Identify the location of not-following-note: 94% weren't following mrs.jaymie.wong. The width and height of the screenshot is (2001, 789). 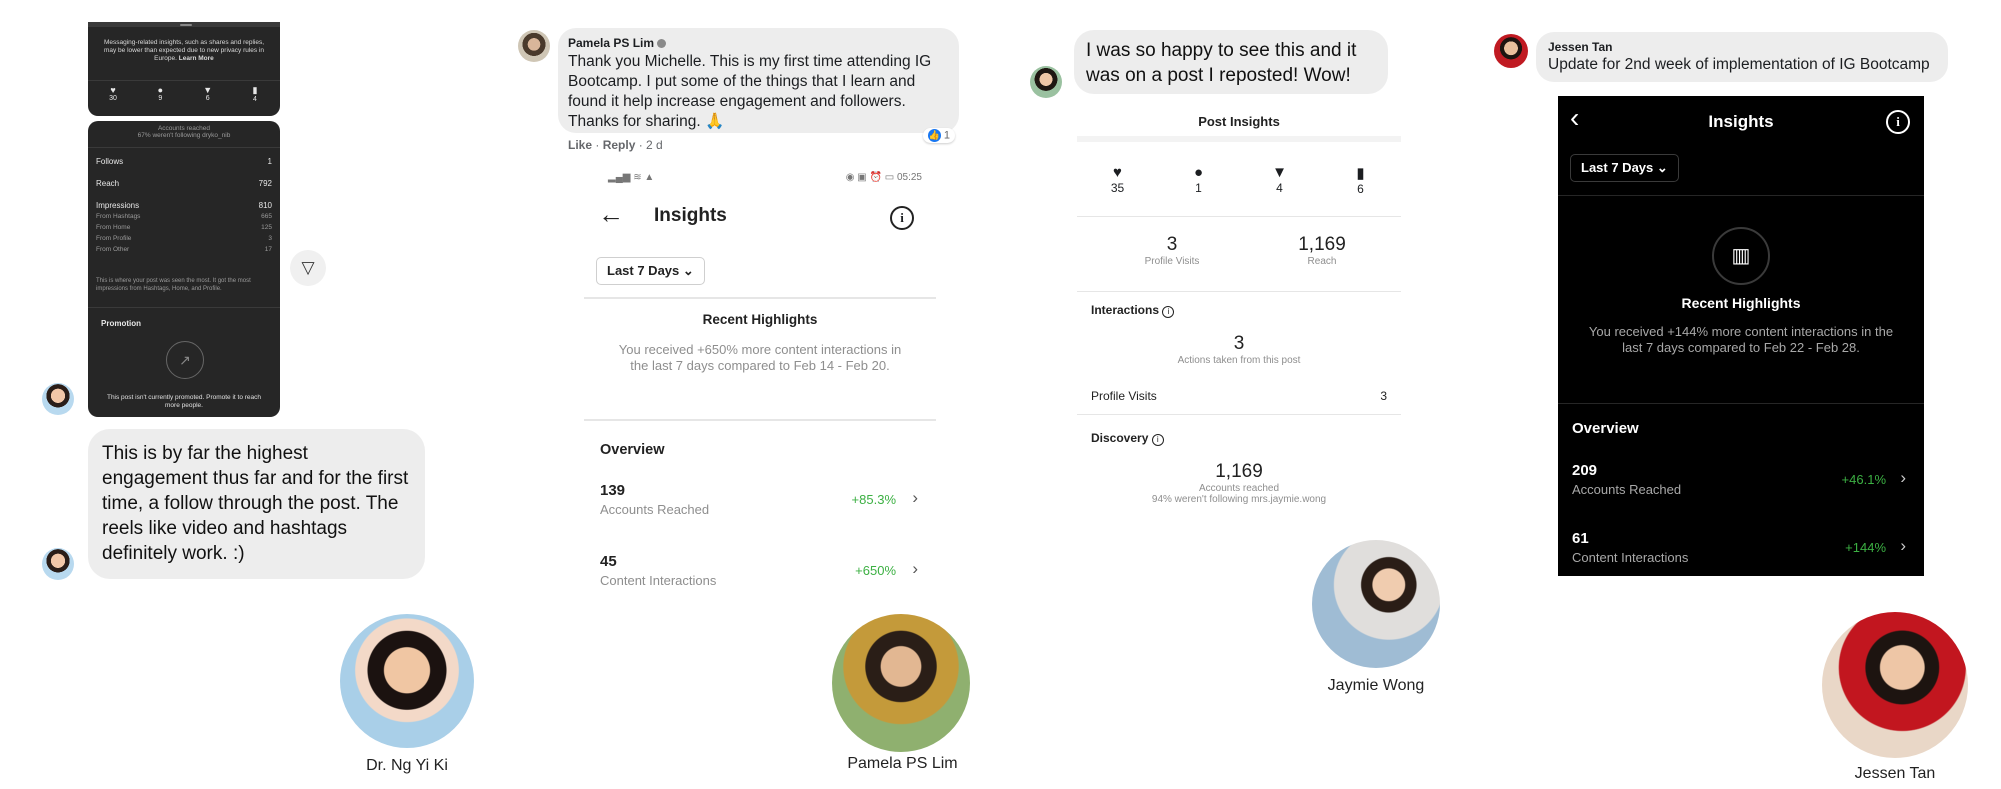
(1239, 499).